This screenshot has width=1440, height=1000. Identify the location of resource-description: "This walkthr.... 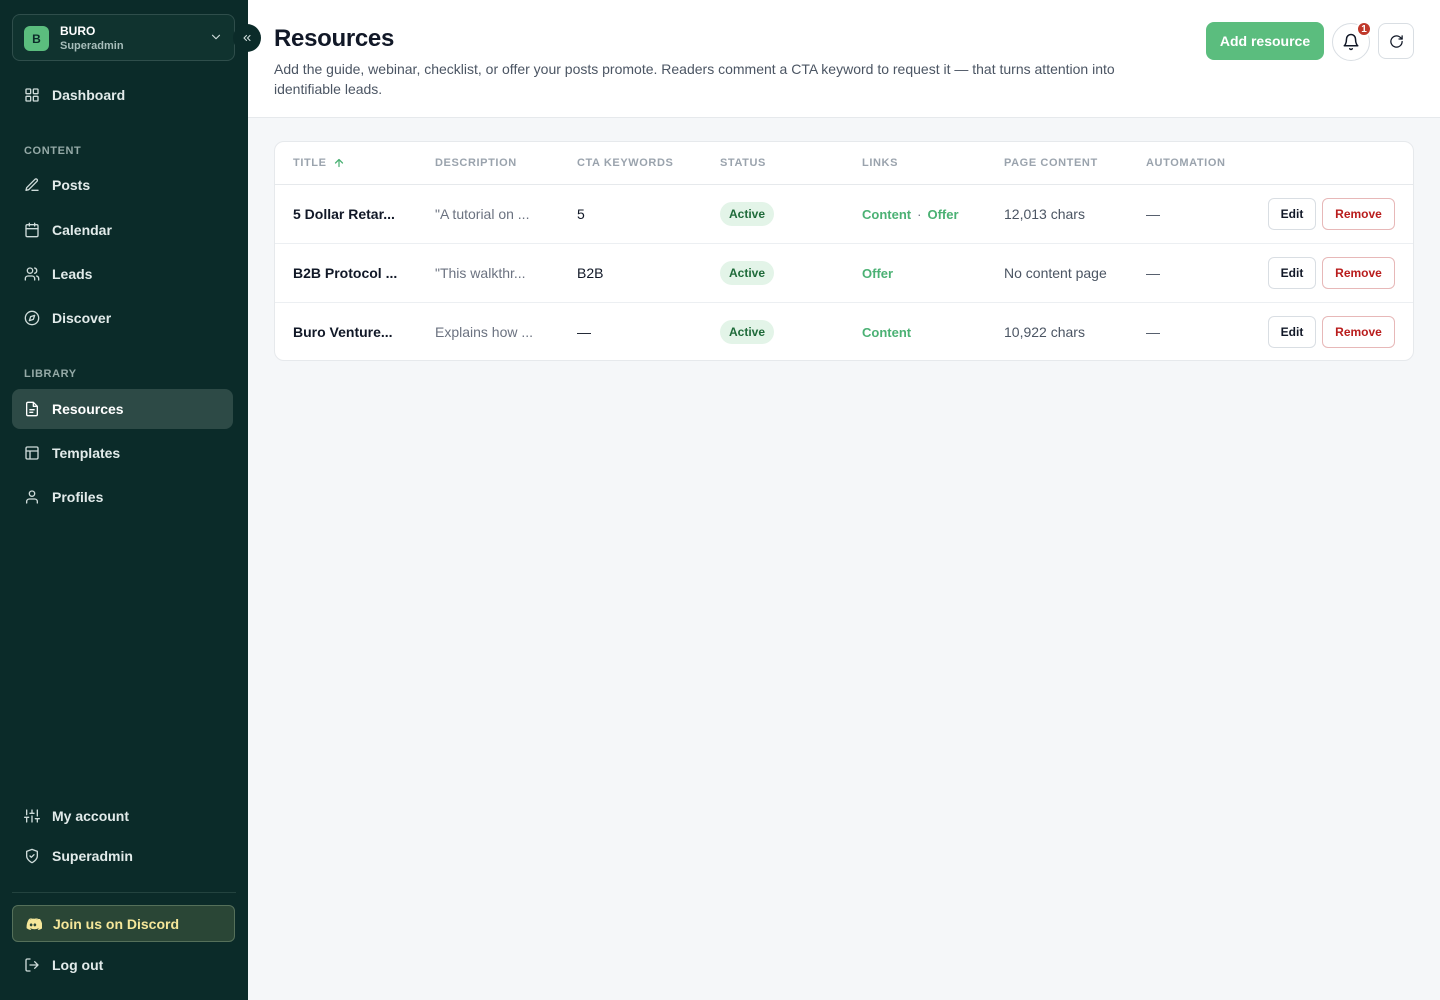
(480, 273).